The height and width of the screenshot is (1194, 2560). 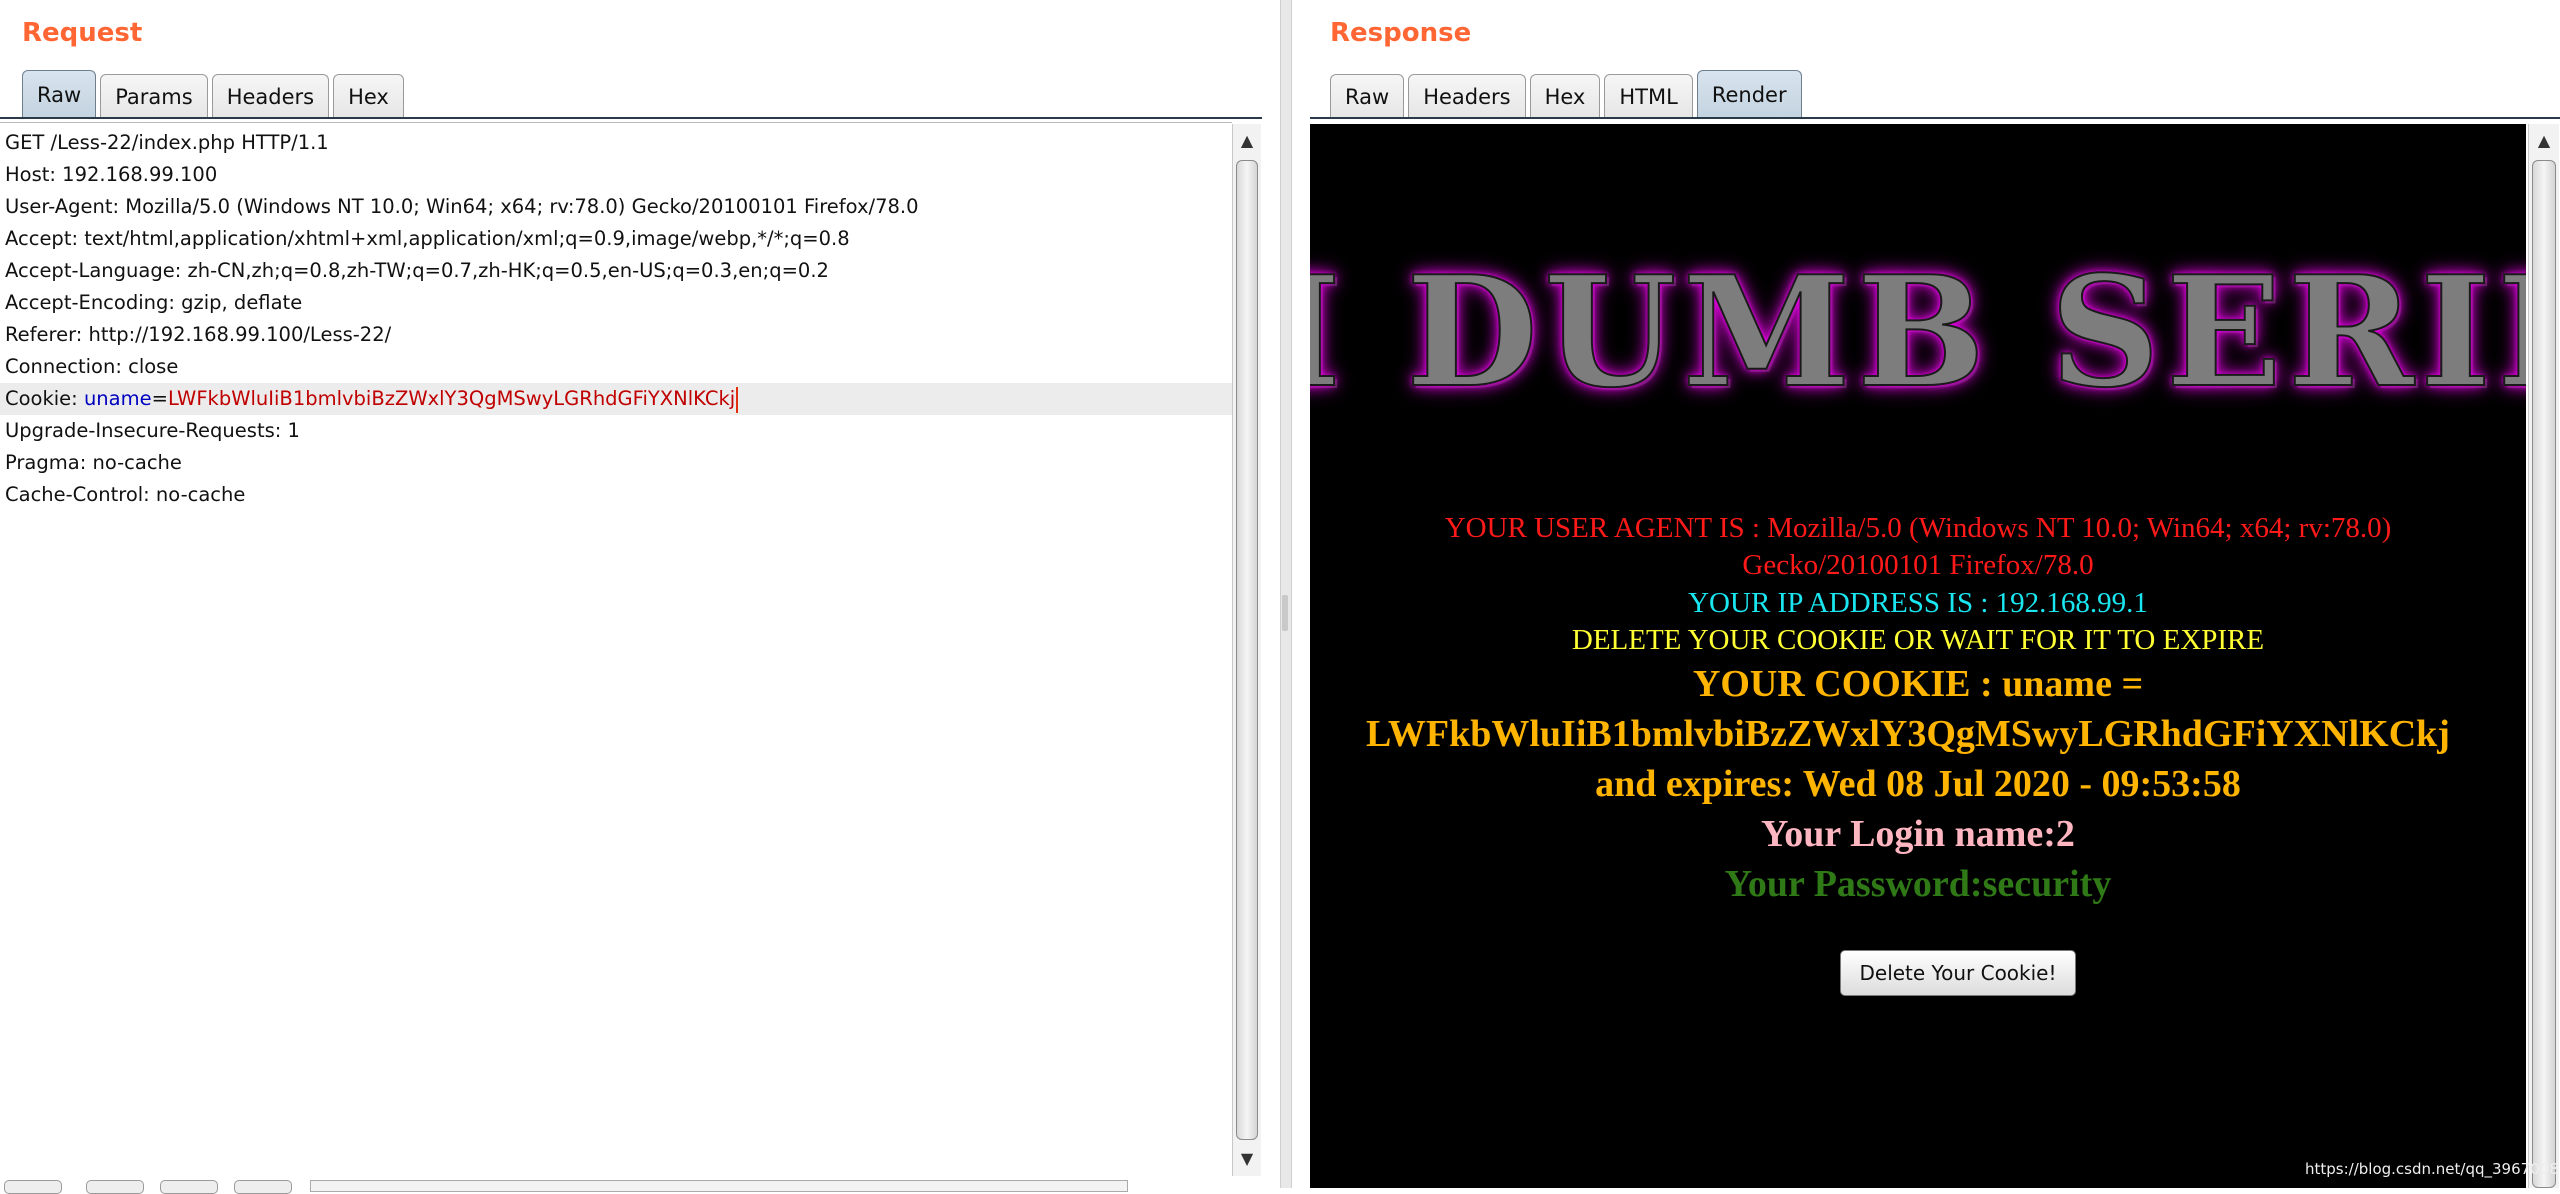 What do you see at coordinates (167, 142) in the screenshot?
I see `request-line-method: GET /Less-22/index.php HTTP/1.1` at bounding box center [167, 142].